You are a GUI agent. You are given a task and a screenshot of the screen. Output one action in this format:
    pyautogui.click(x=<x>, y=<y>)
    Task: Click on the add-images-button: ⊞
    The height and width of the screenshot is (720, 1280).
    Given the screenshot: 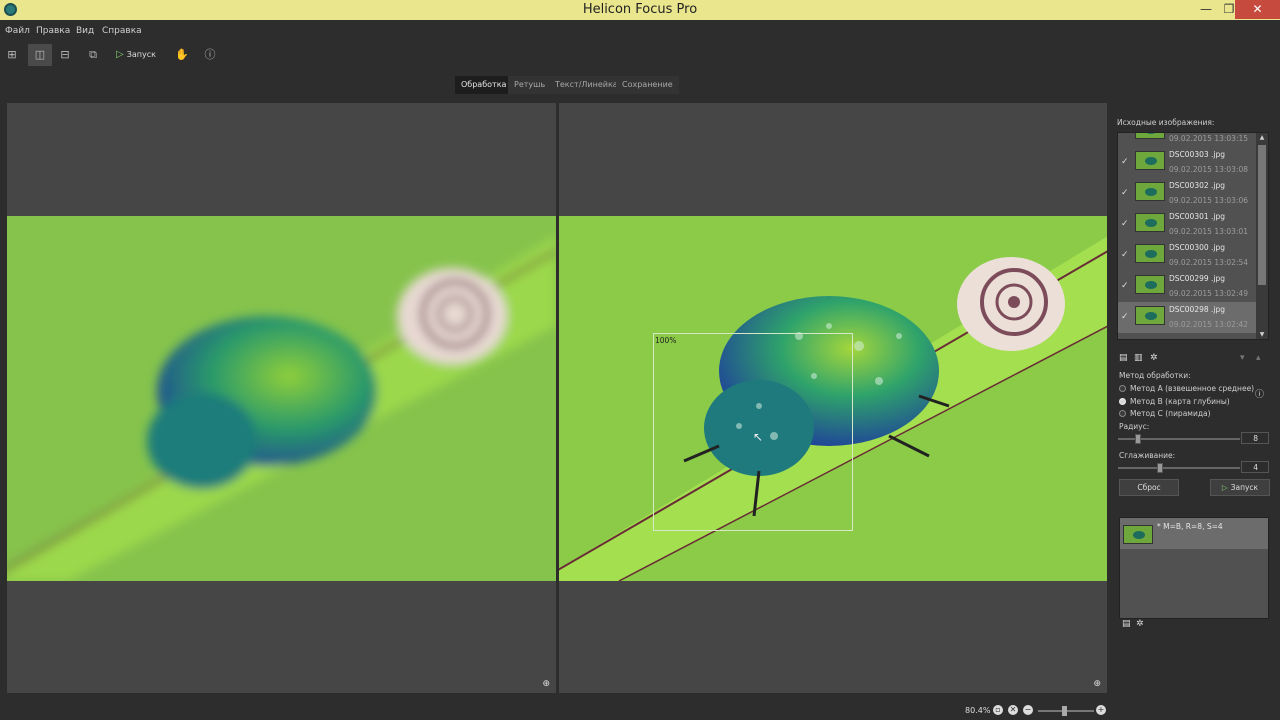 What is the action you would take?
    pyautogui.click(x=12, y=55)
    